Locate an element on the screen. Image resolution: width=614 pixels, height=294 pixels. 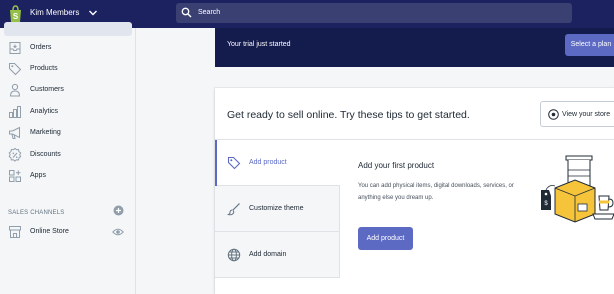
shopify-bag-icon: S is located at coordinates (15, 14).